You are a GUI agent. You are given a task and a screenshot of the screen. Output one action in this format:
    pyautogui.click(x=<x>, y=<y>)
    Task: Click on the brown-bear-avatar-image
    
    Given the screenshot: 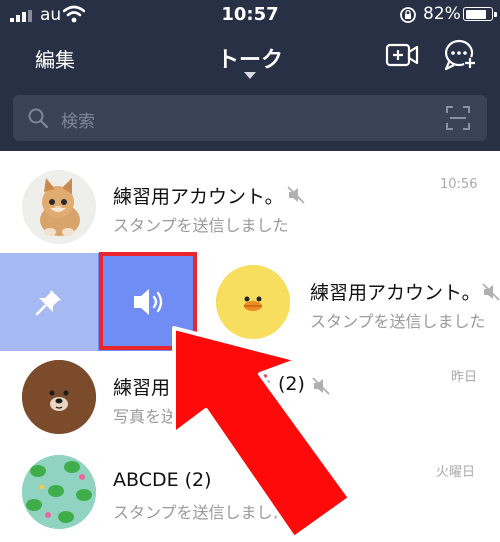 What is the action you would take?
    pyautogui.click(x=59, y=397)
    